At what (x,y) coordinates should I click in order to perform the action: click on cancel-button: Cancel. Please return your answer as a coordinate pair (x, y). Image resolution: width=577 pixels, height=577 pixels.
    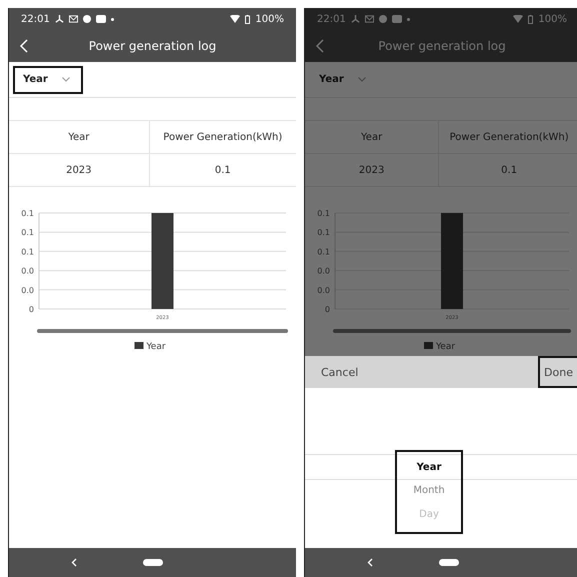
    Looking at the image, I should click on (339, 372).